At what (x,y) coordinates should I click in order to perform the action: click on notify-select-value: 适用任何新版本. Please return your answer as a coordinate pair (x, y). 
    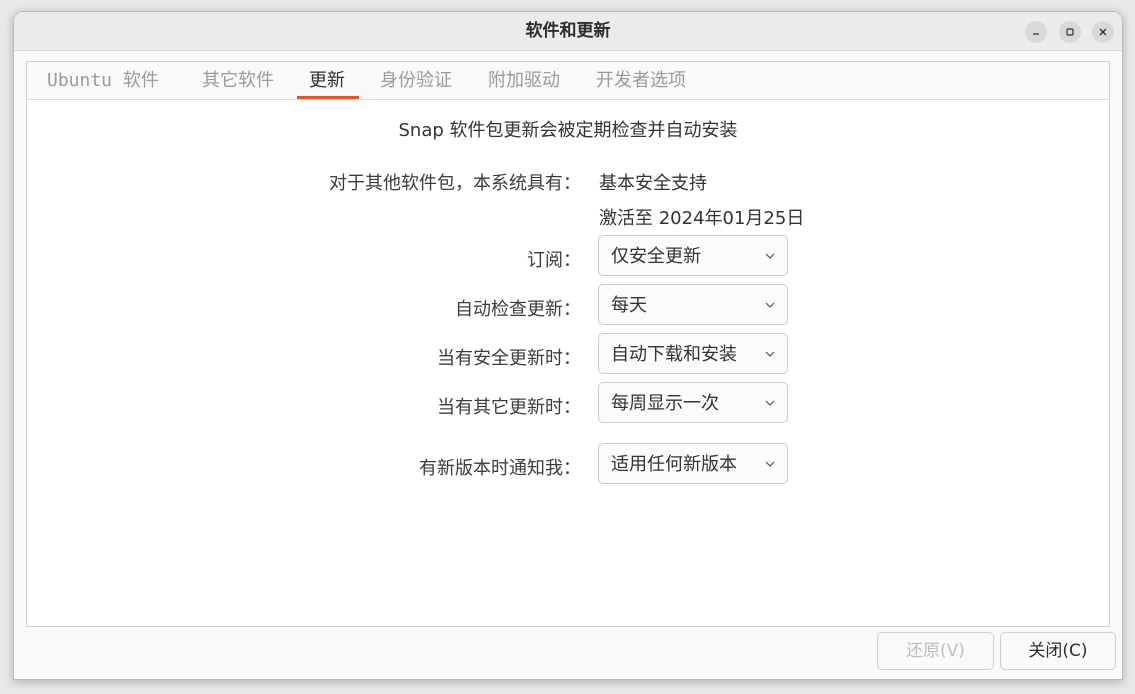
    Looking at the image, I should click on (674, 464).